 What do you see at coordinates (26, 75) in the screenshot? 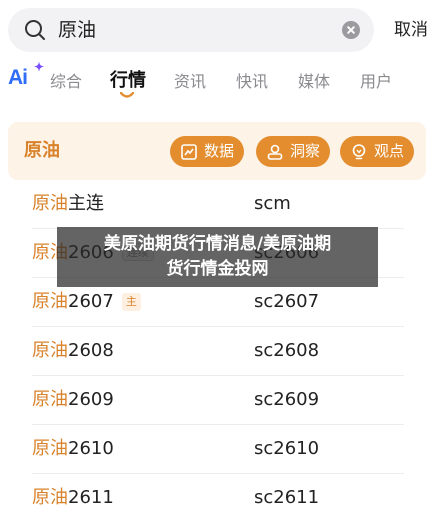
I see `ai-logo-icon: Ai ✦` at bounding box center [26, 75].